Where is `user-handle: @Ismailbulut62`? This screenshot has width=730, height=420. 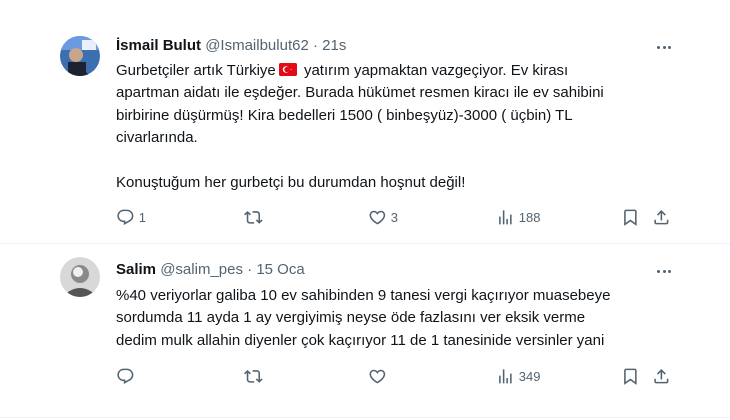
user-handle: @Ismailbulut62 is located at coordinates (257, 45).